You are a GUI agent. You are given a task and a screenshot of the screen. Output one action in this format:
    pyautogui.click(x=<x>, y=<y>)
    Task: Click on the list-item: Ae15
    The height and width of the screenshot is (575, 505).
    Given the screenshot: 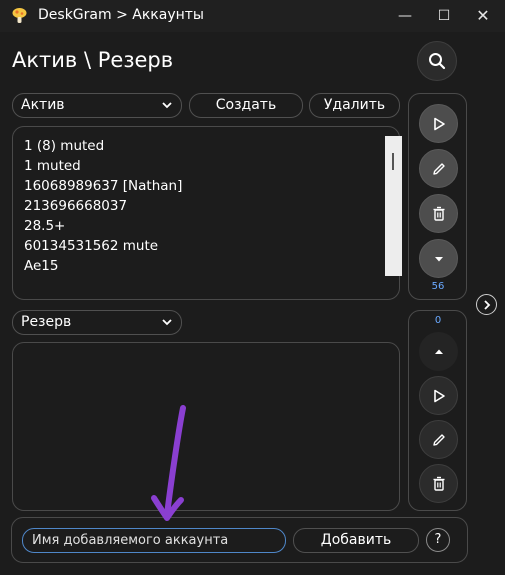 What is the action you would take?
    pyautogui.click(x=41, y=266)
    